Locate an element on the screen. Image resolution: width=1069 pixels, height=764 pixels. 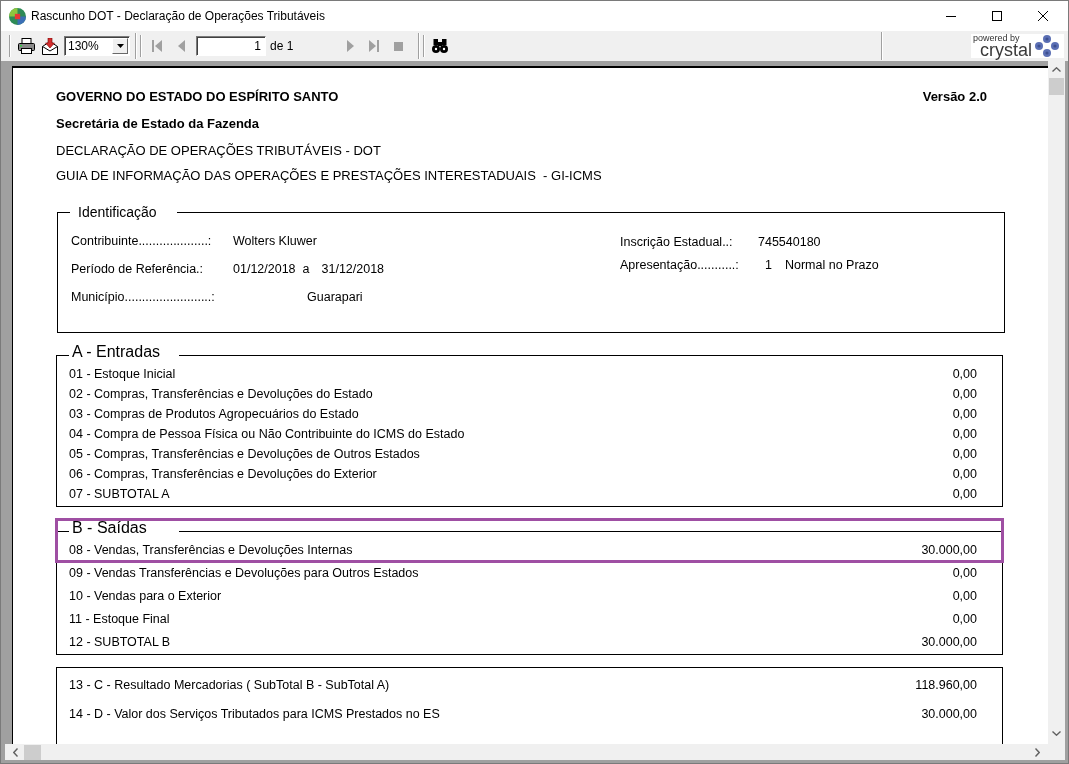
printer-icon is located at coordinates (26, 46).